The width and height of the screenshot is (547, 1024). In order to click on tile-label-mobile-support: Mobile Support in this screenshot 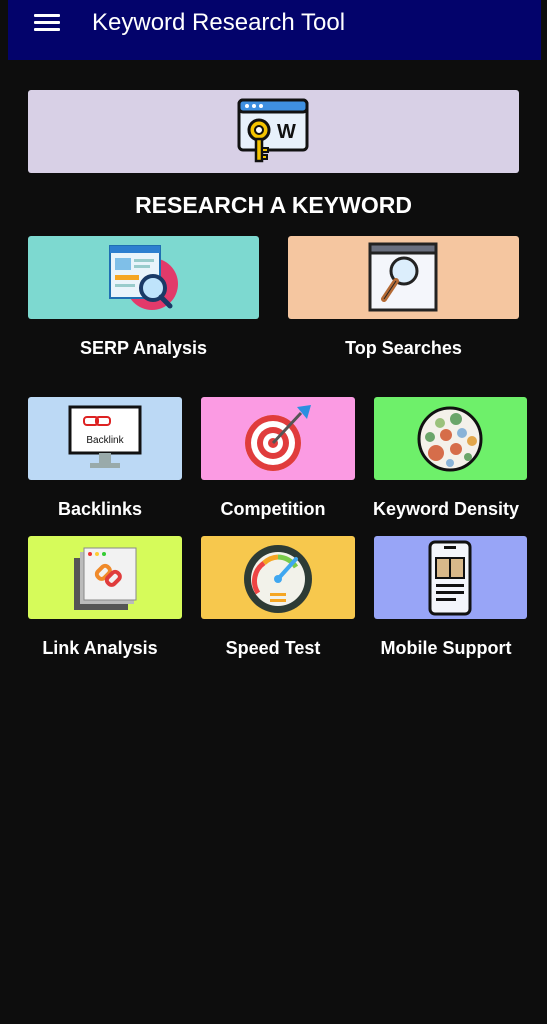, I will do `click(446, 648)`.